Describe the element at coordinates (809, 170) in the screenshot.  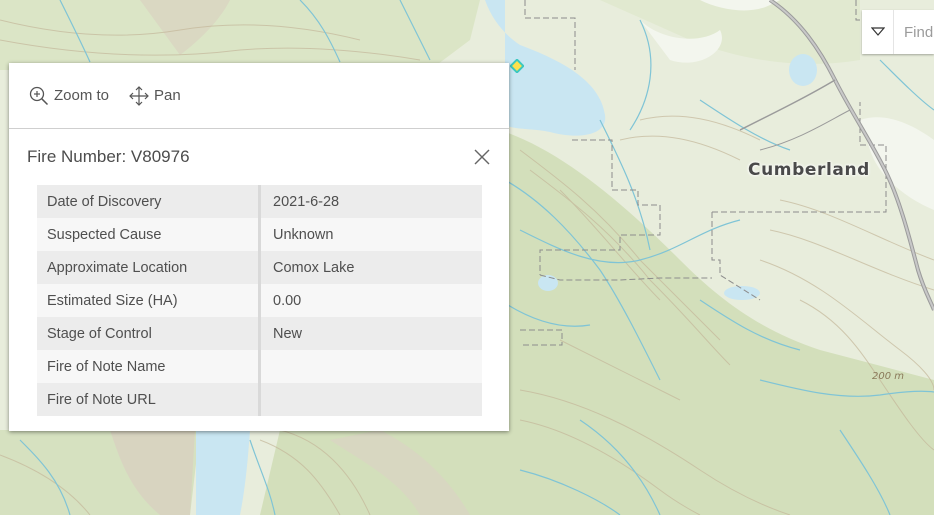
I see `map-label-city: Cumberland` at that location.